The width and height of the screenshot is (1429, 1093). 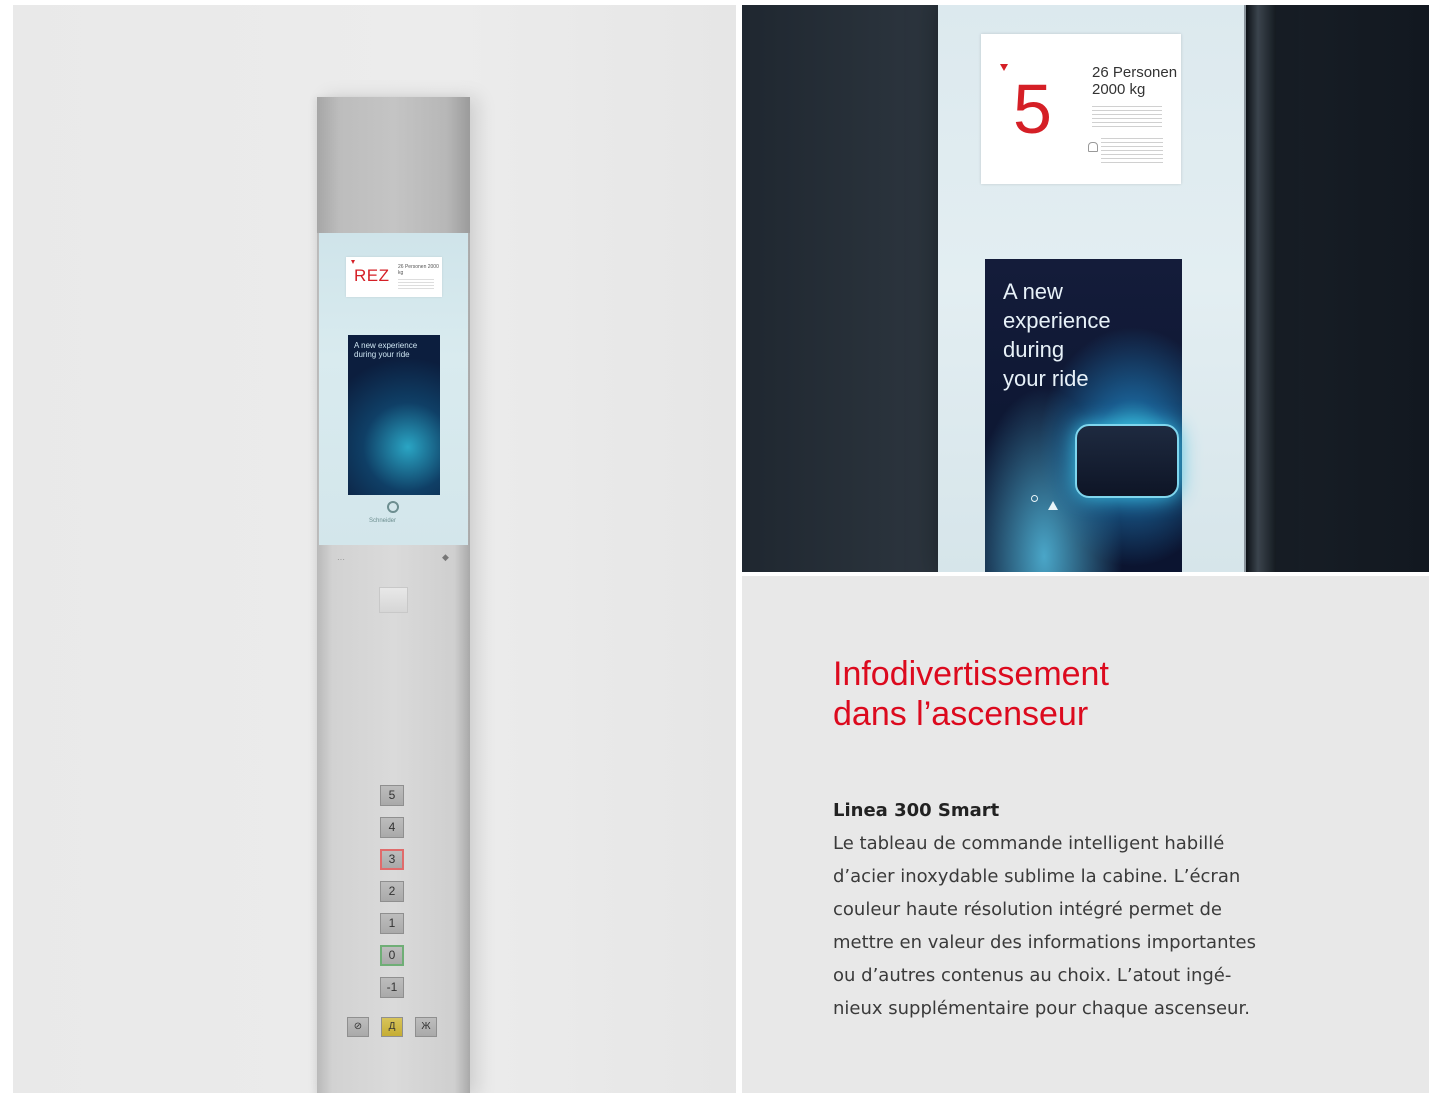 What do you see at coordinates (1046, 378) in the screenshot?
I see `closeup-ad-line: your ride` at bounding box center [1046, 378].